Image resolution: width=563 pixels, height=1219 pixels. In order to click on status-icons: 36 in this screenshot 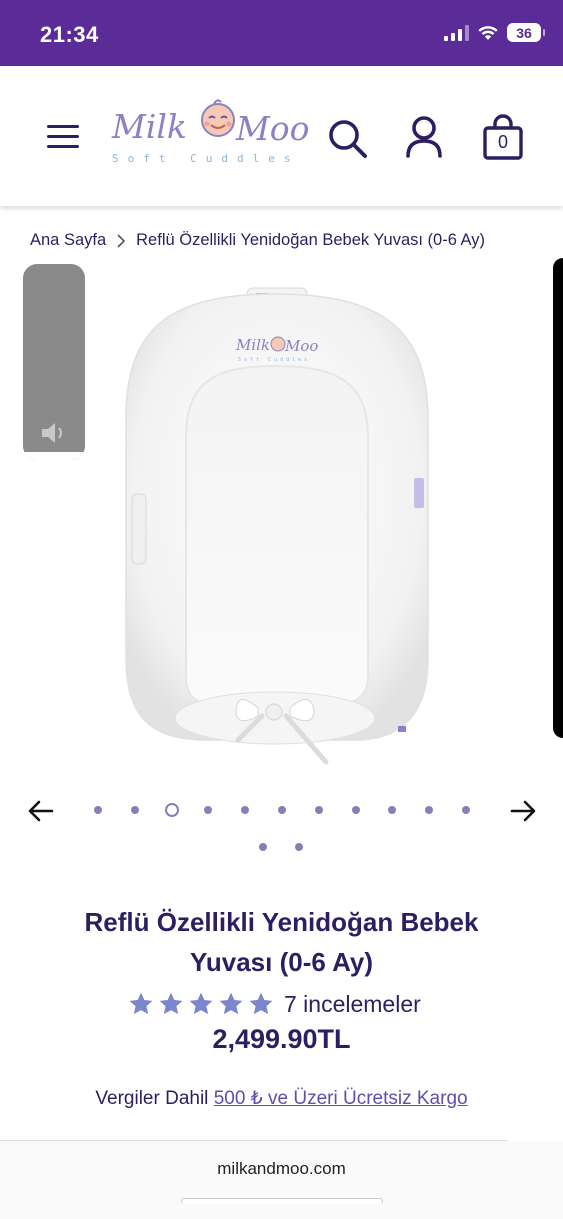, I will do `click(494, 32)`.